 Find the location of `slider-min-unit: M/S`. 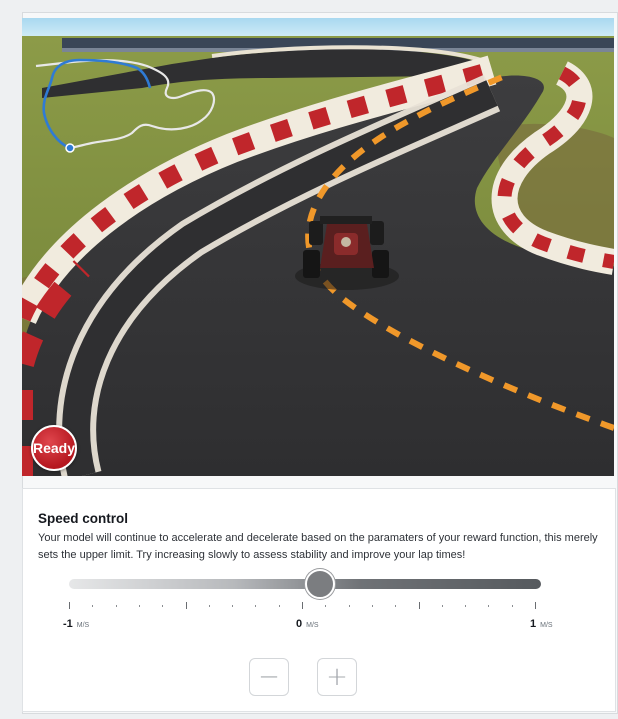

slider-min-unit: M/S is located at coordinates (83, 625).